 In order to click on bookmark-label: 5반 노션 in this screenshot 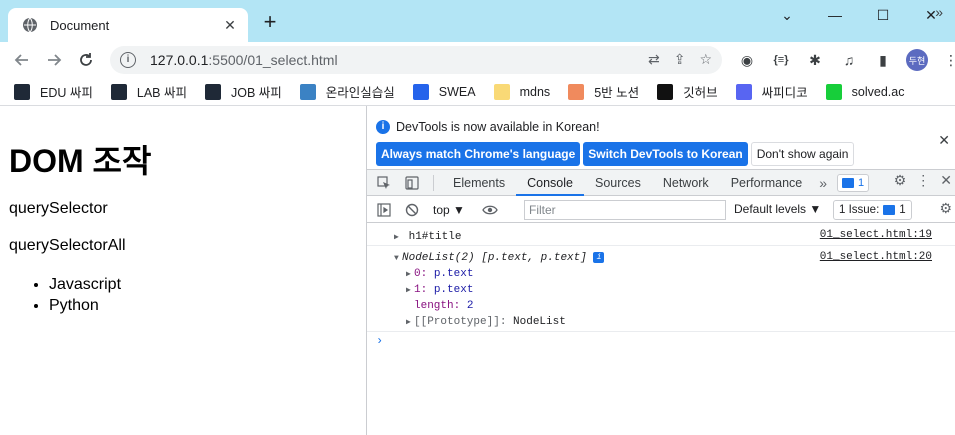, I will do `click(617, 93)`.